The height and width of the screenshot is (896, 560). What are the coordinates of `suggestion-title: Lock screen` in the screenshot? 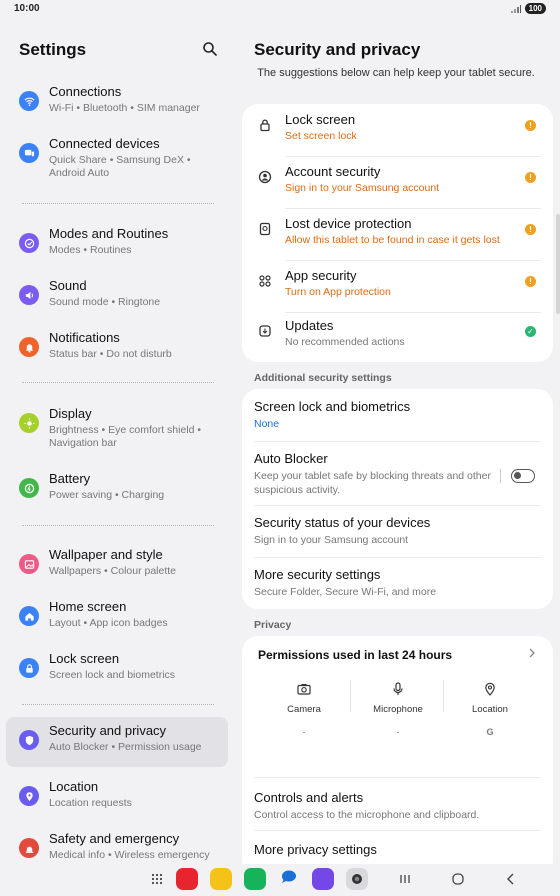 It's located at (320, 119).